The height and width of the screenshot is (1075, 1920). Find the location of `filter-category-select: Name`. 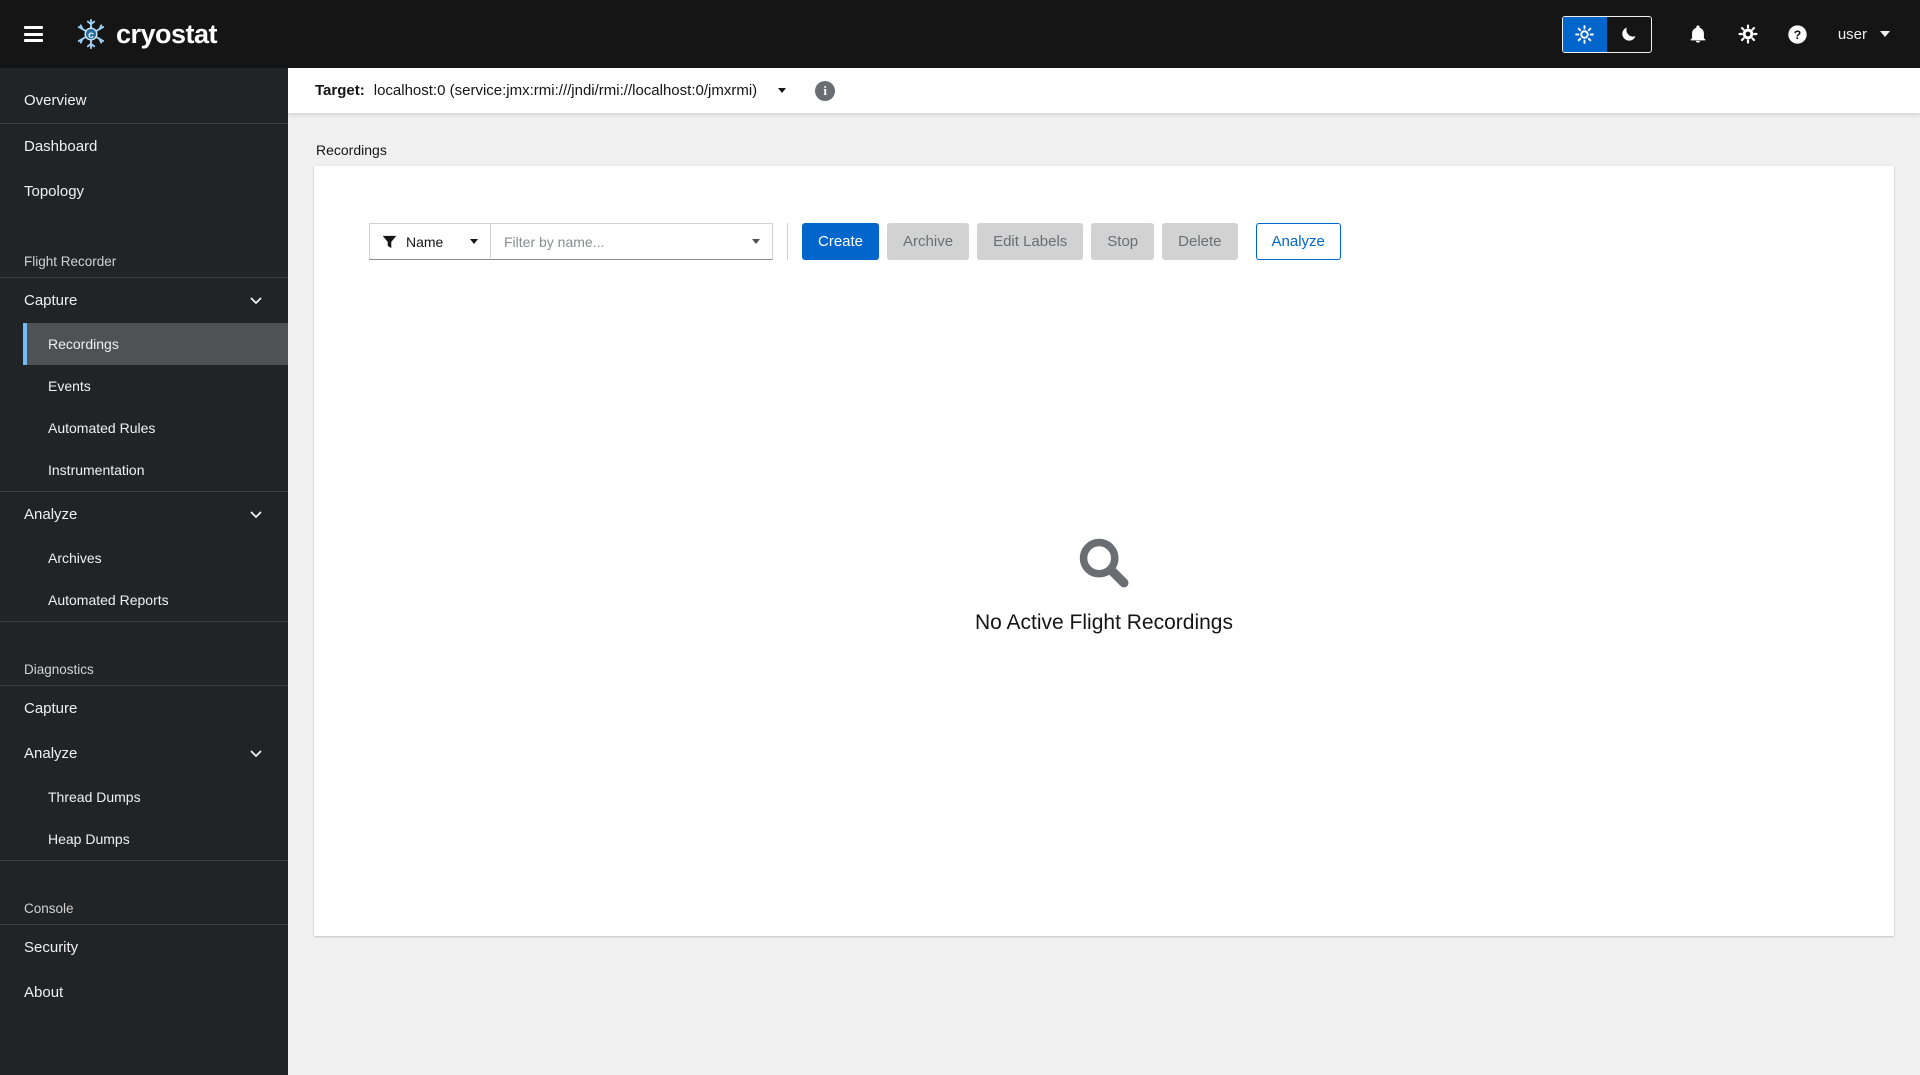

filter-category-select: Name is located at coordinates (430, 241).